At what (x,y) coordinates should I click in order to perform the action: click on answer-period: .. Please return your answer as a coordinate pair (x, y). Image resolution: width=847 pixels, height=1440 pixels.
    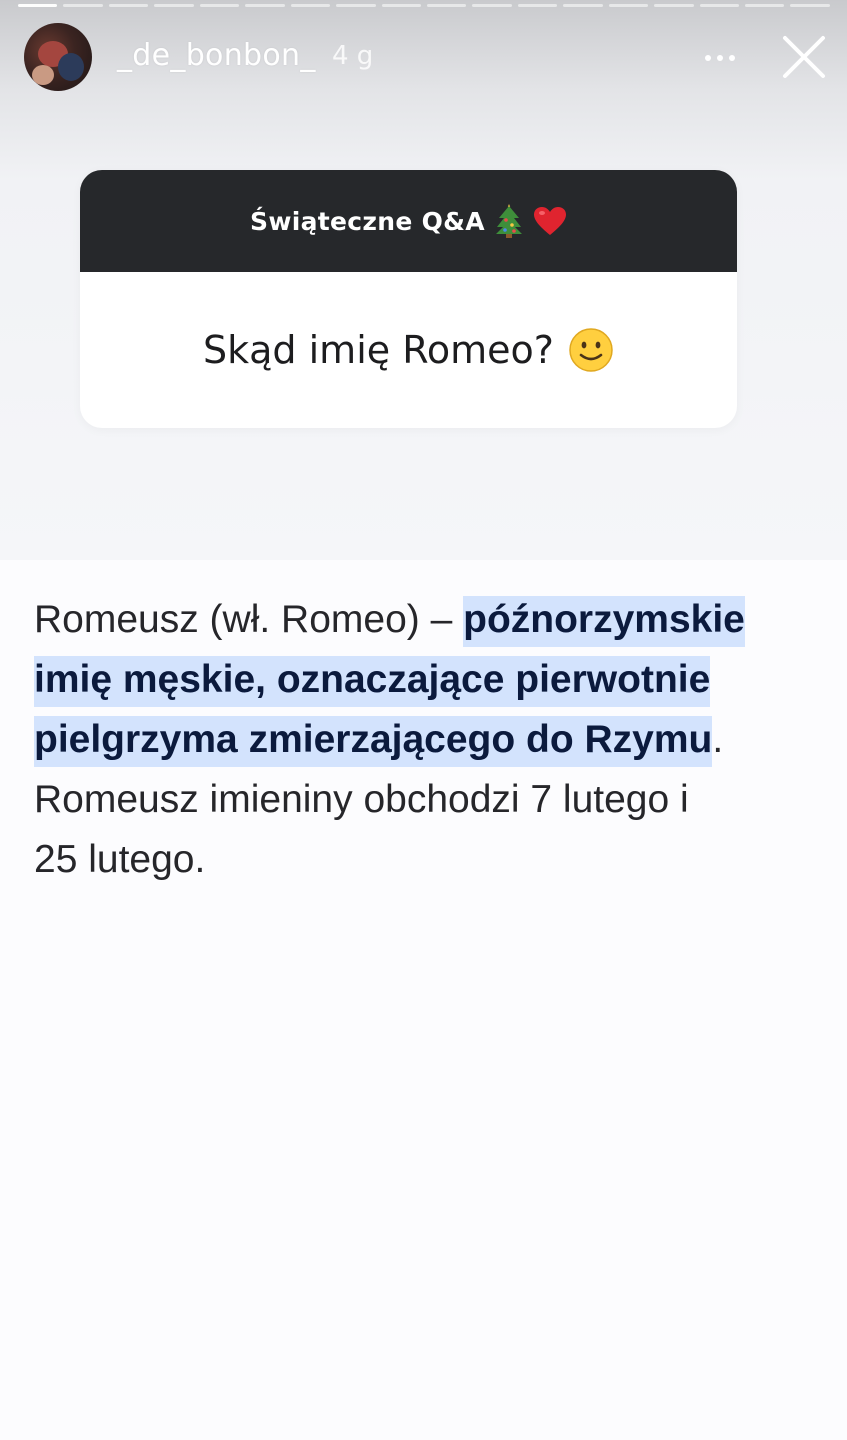
    Looking at the image, I should click on (718, 739).